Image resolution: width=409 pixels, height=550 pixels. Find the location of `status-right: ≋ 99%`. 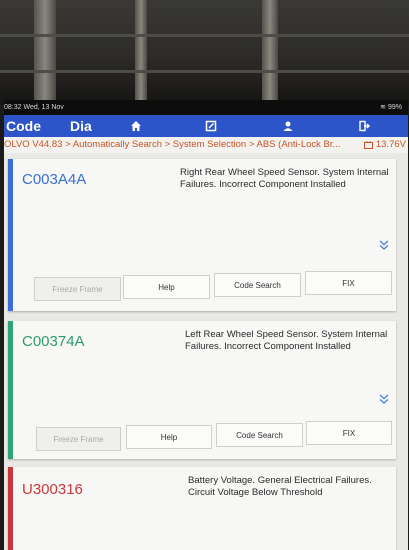

status-right: ≋ 99% is located at coordinates (391, 107).